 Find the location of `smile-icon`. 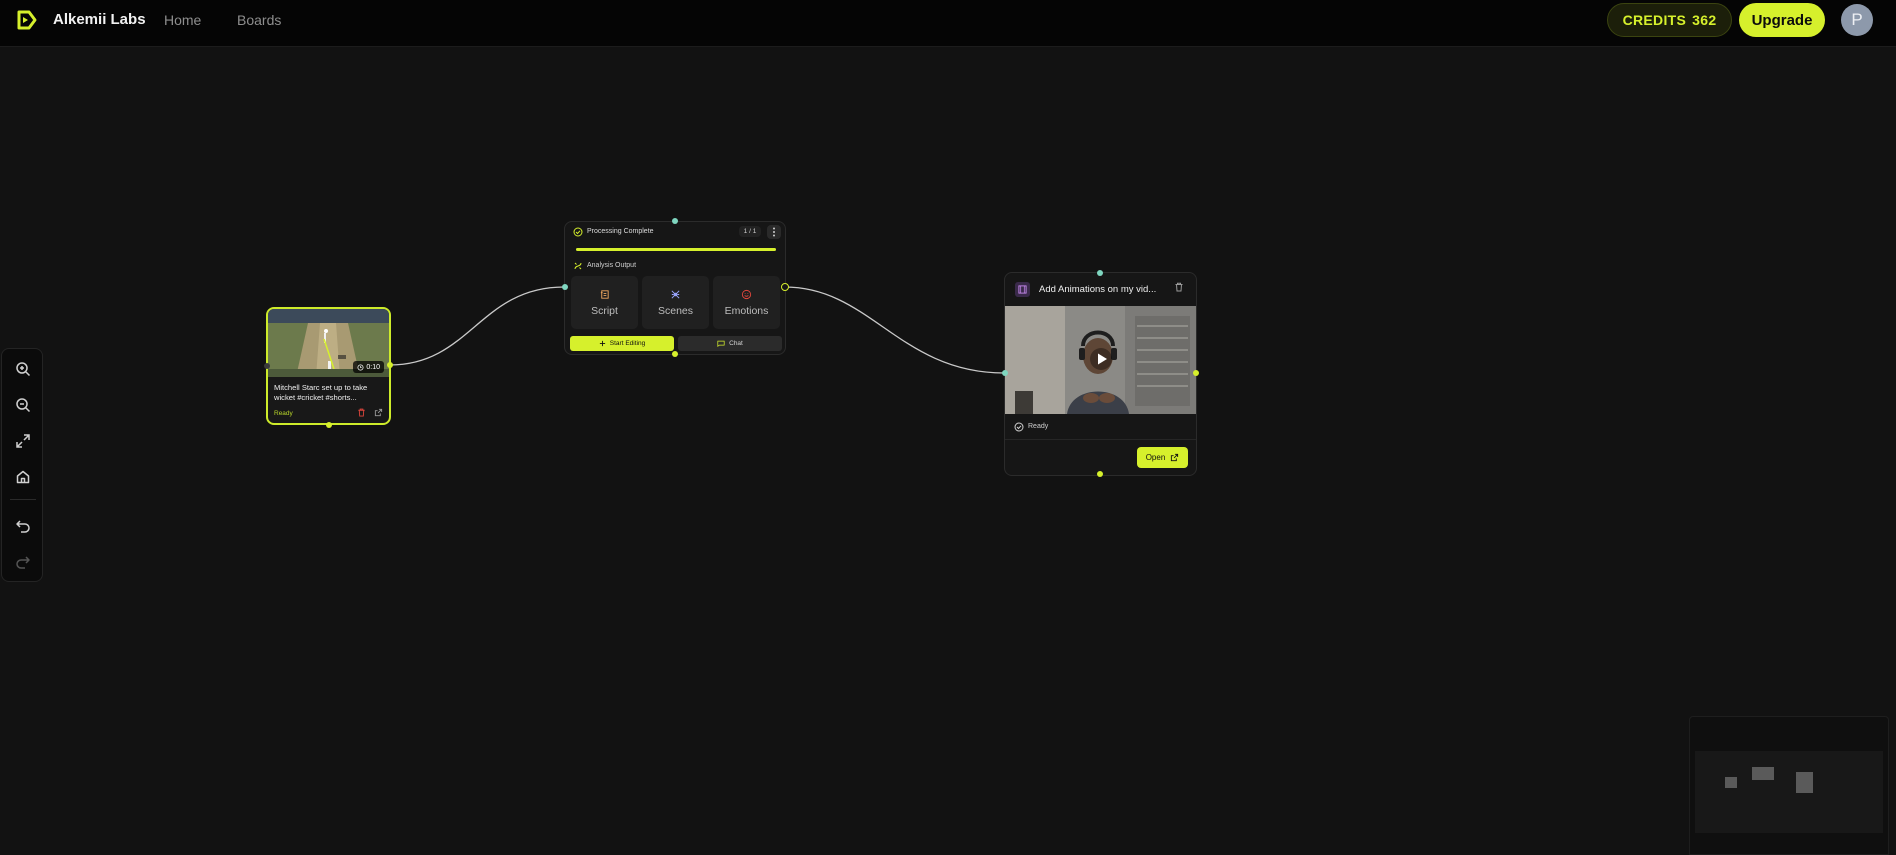

smile-icon is located at coordinates (746, 294).